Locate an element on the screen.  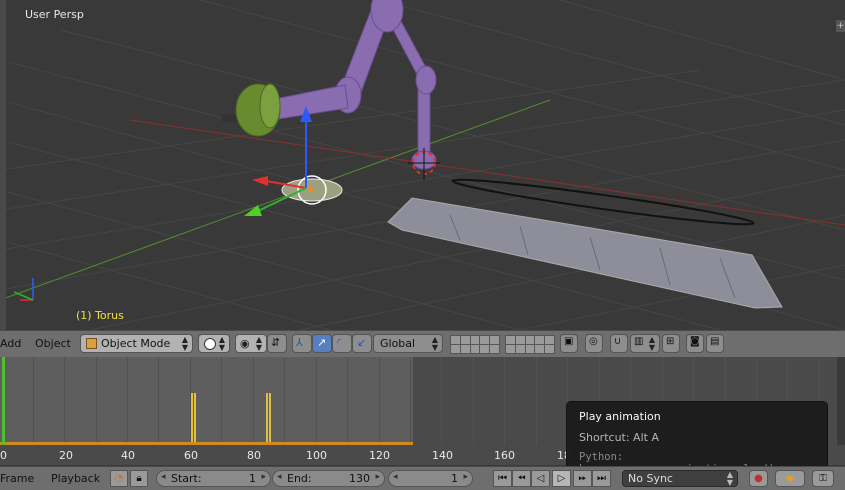
play-button: ▷ is located at coordinates (561, 478).